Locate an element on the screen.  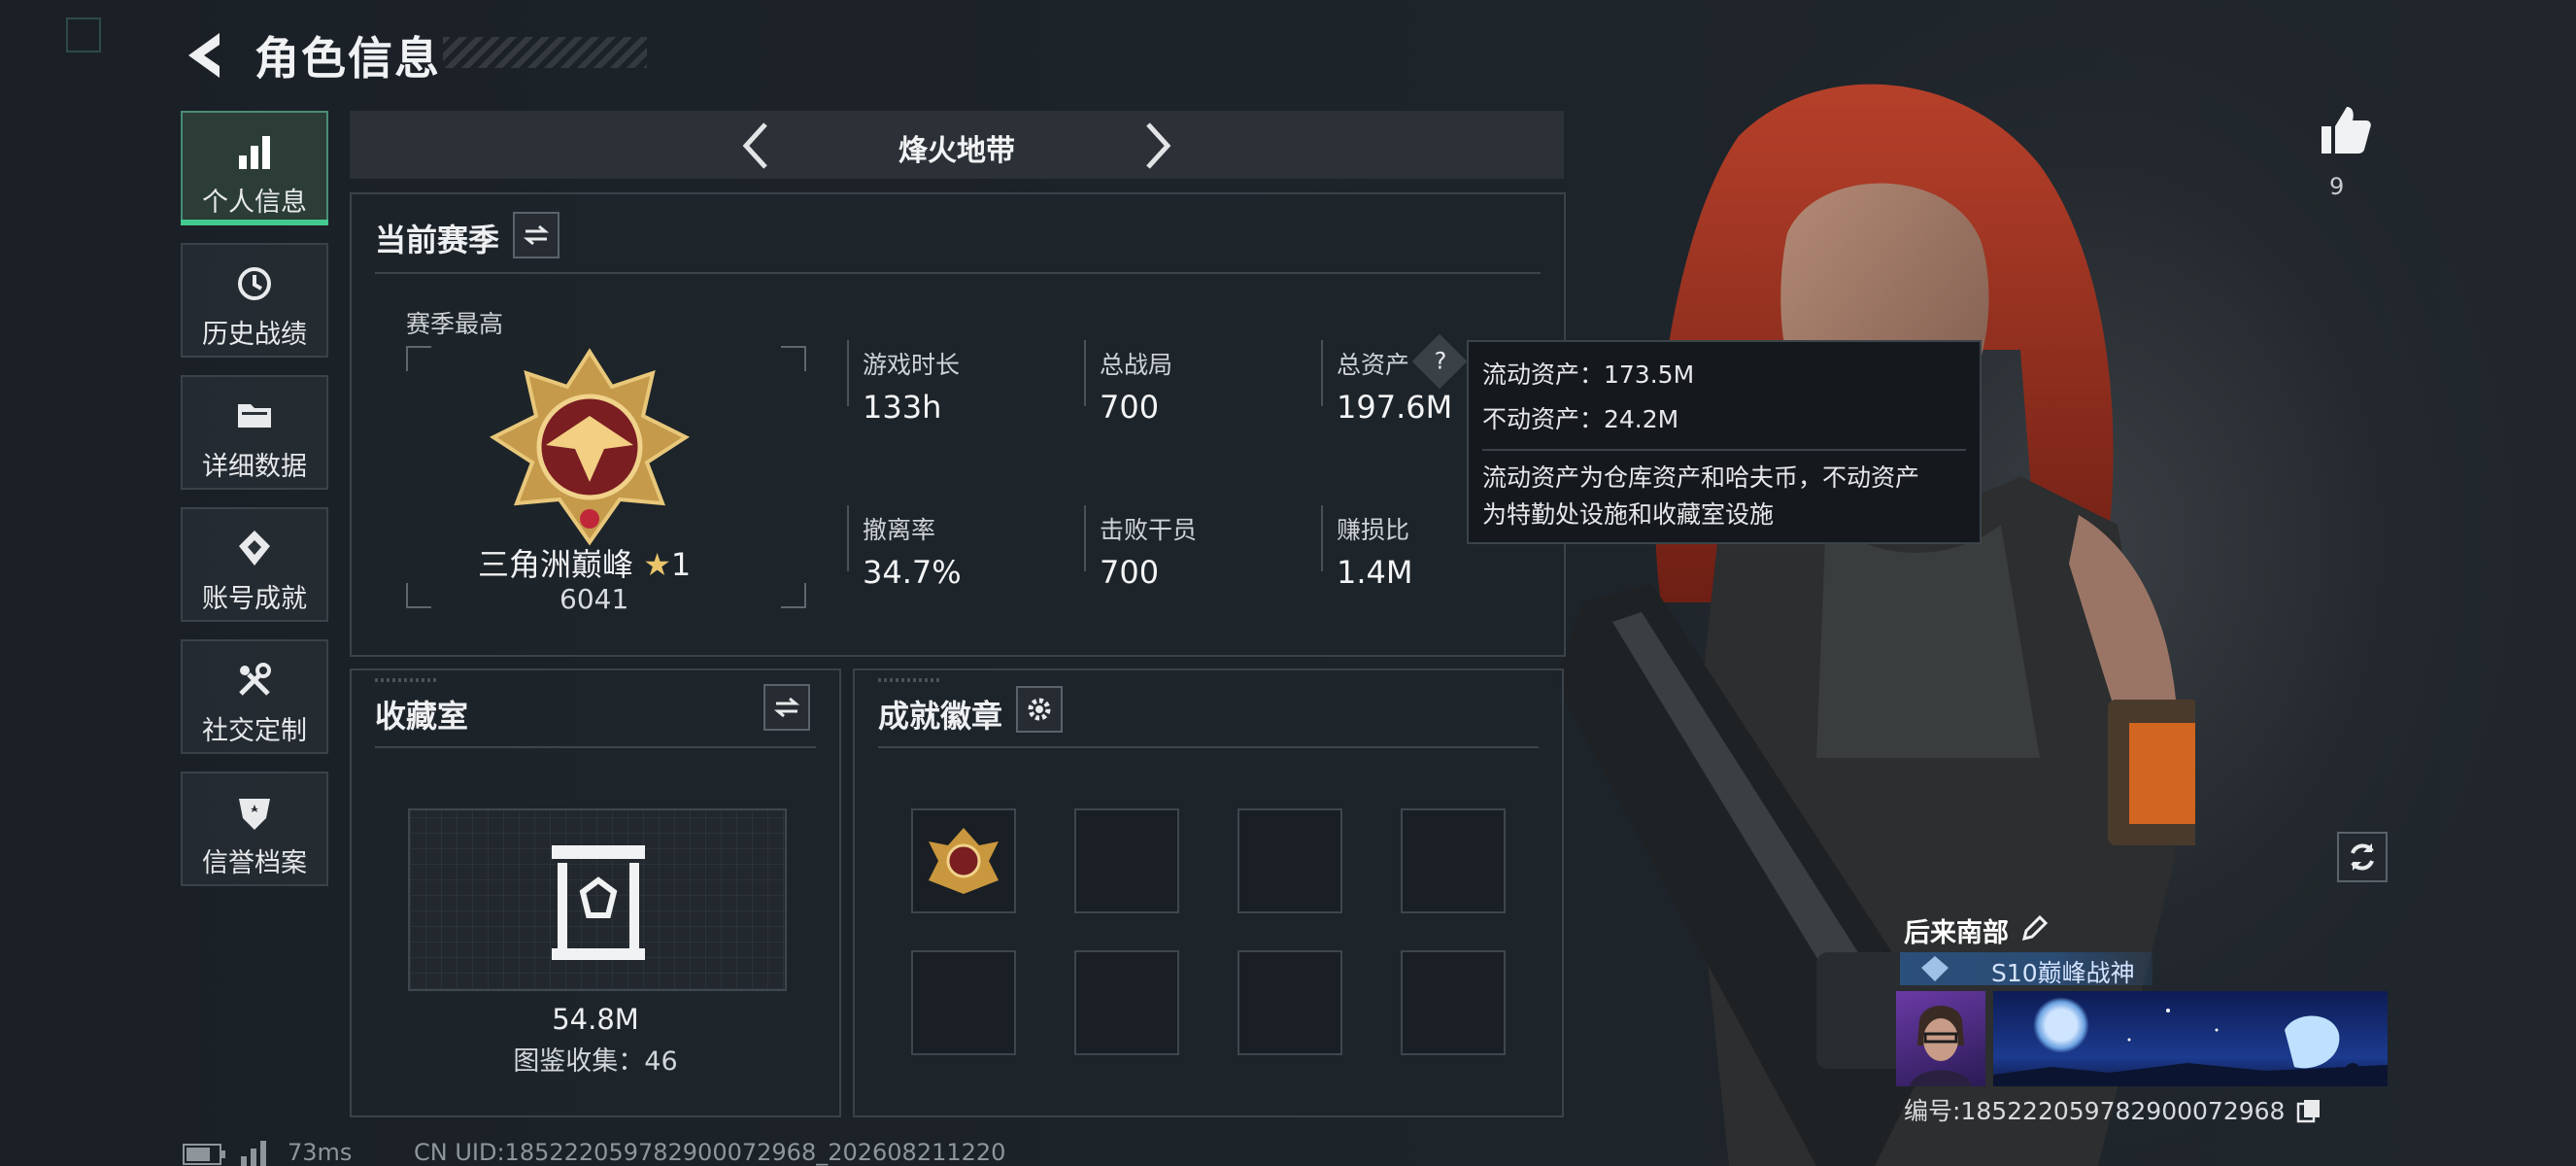
player-name: 后来南部 is located at coordinates (1956, 933).